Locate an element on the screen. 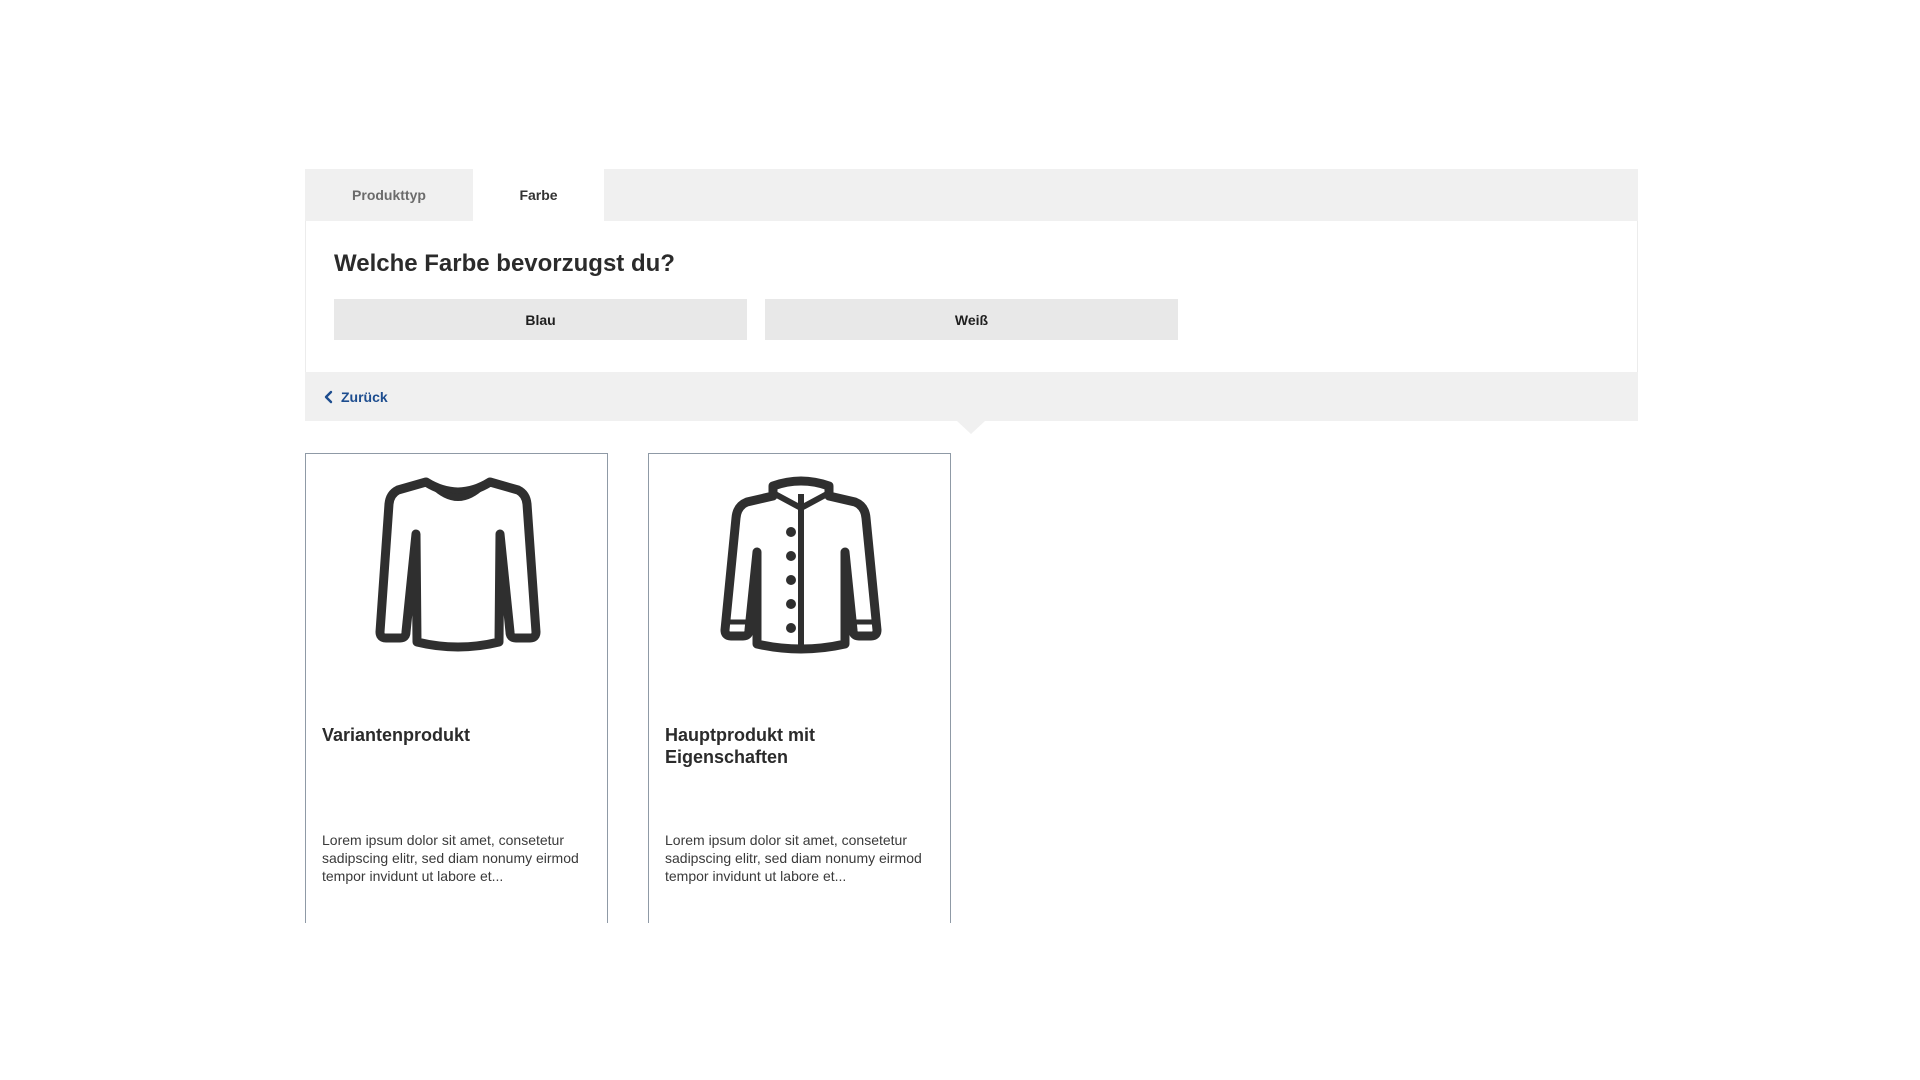  answer-options: Blau Weiß is located at coordinates (971, 319).